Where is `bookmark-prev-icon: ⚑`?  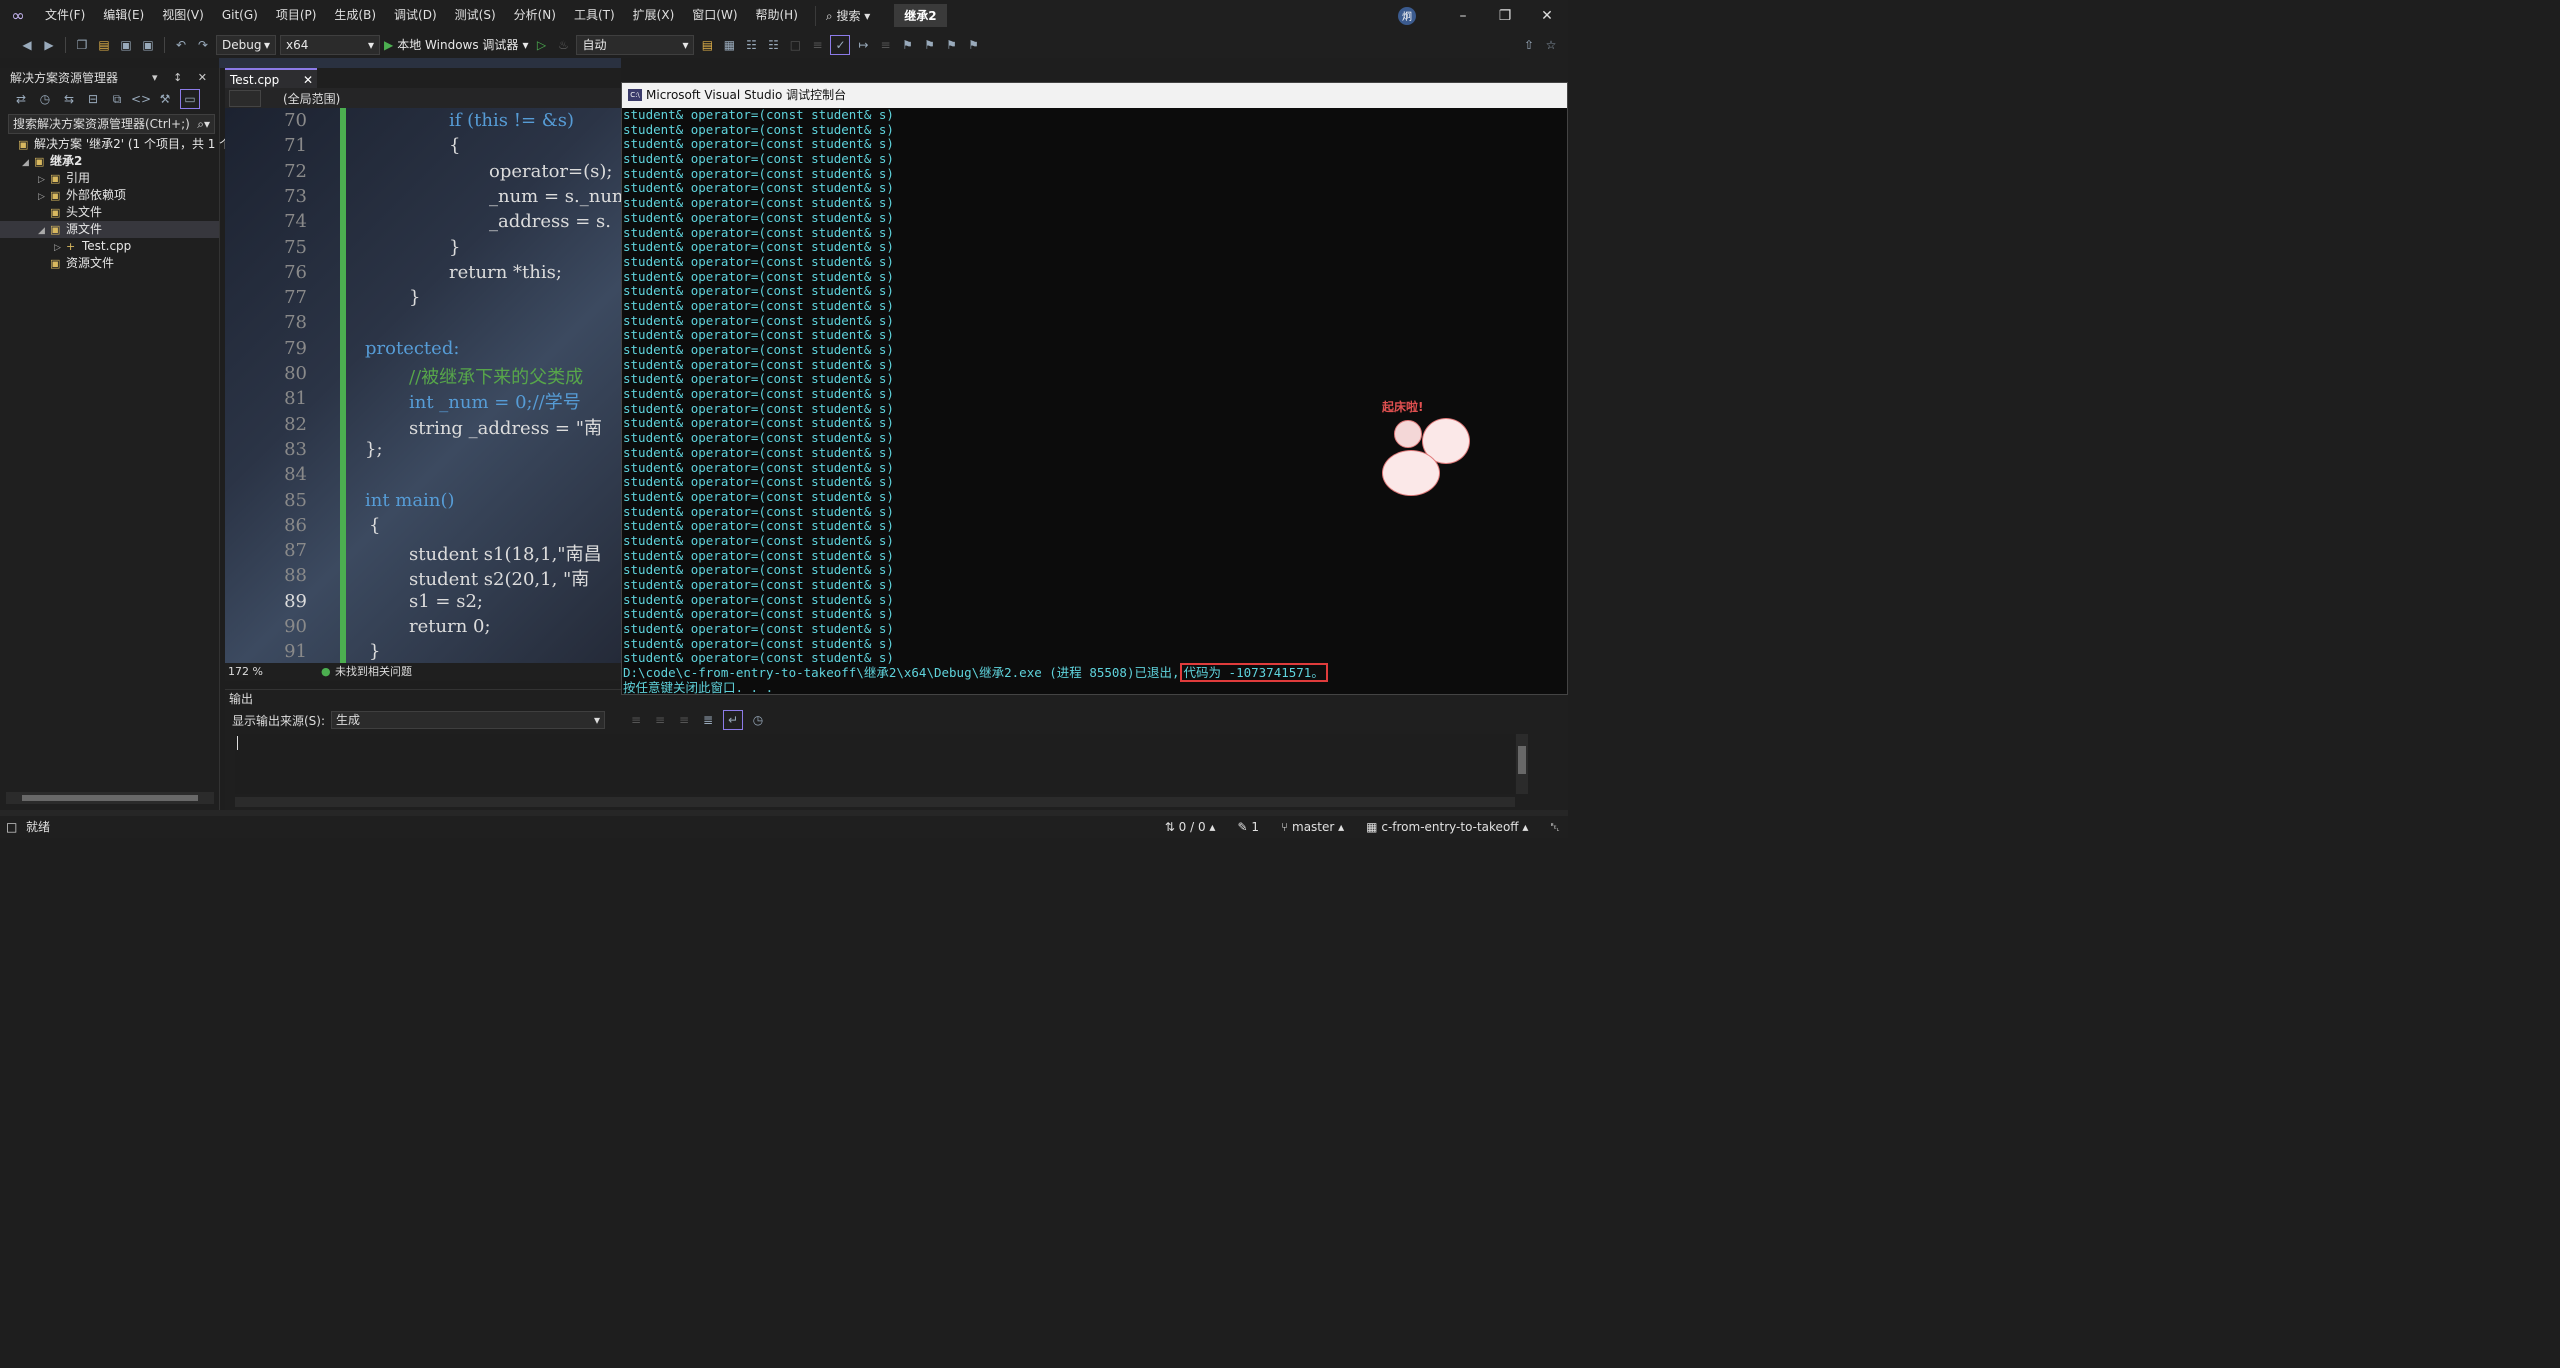
bookmark-prev-icon: ⚑ is located at coordinates (929, 45).